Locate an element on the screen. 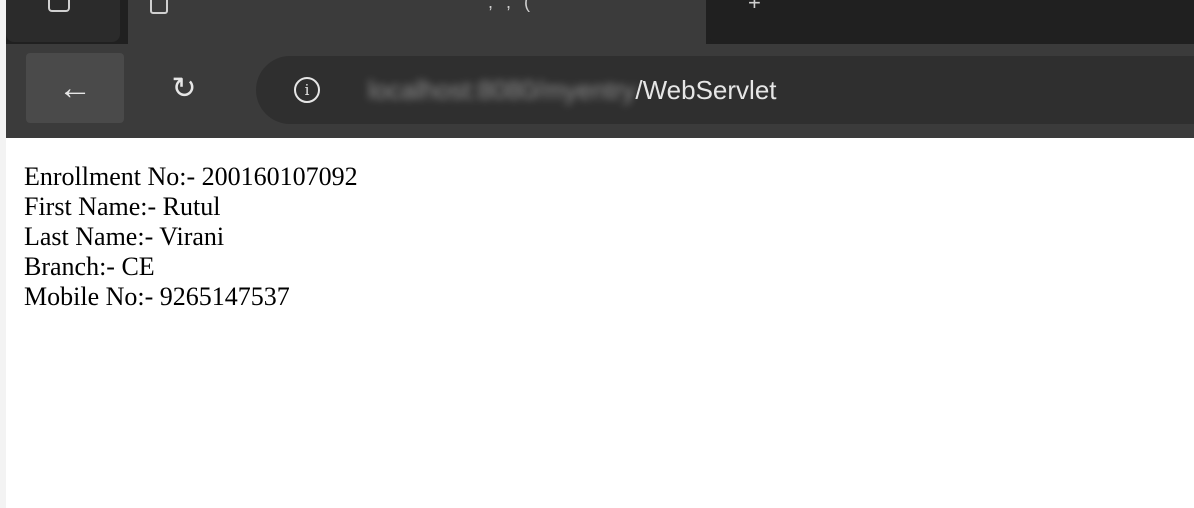 The width and height of the screenshot is (1194, 508). tabs-icon is located at coordinates (59, 6).